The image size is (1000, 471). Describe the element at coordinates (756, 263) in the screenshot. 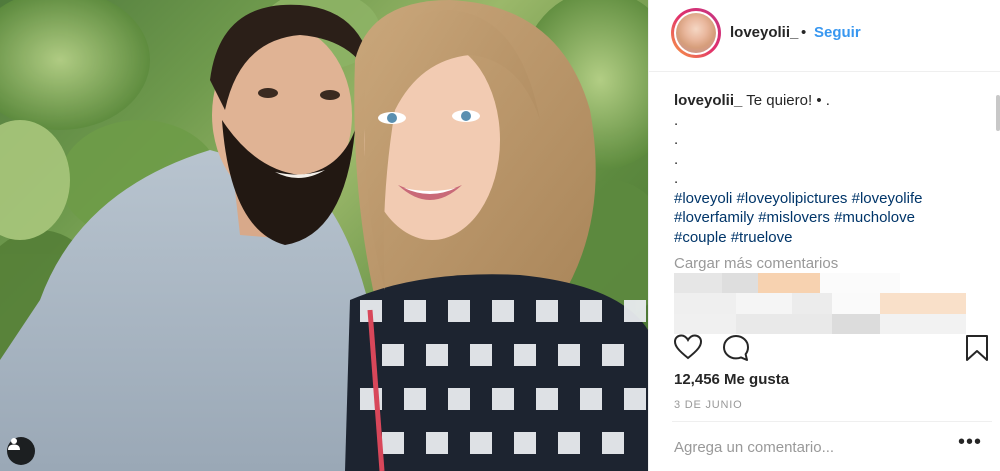

I see `load-more-comments-link: Cargar más comentarios` at that location.